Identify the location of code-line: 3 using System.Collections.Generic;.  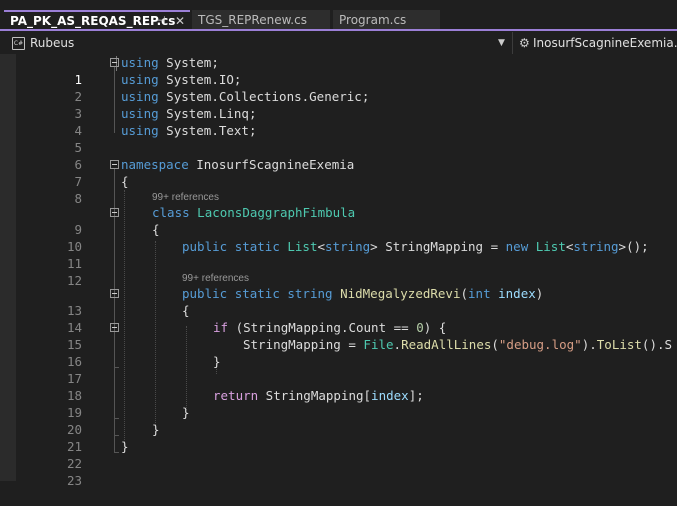
(338, 104).